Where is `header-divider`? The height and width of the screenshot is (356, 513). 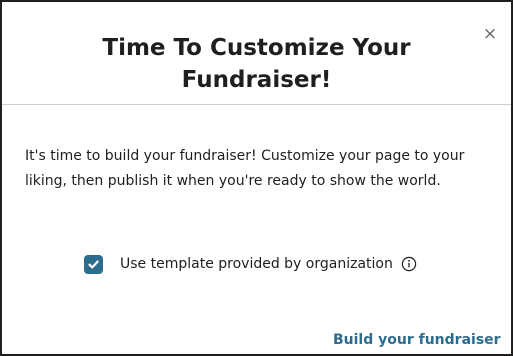
header-divider is located at coordinates (256, 104).